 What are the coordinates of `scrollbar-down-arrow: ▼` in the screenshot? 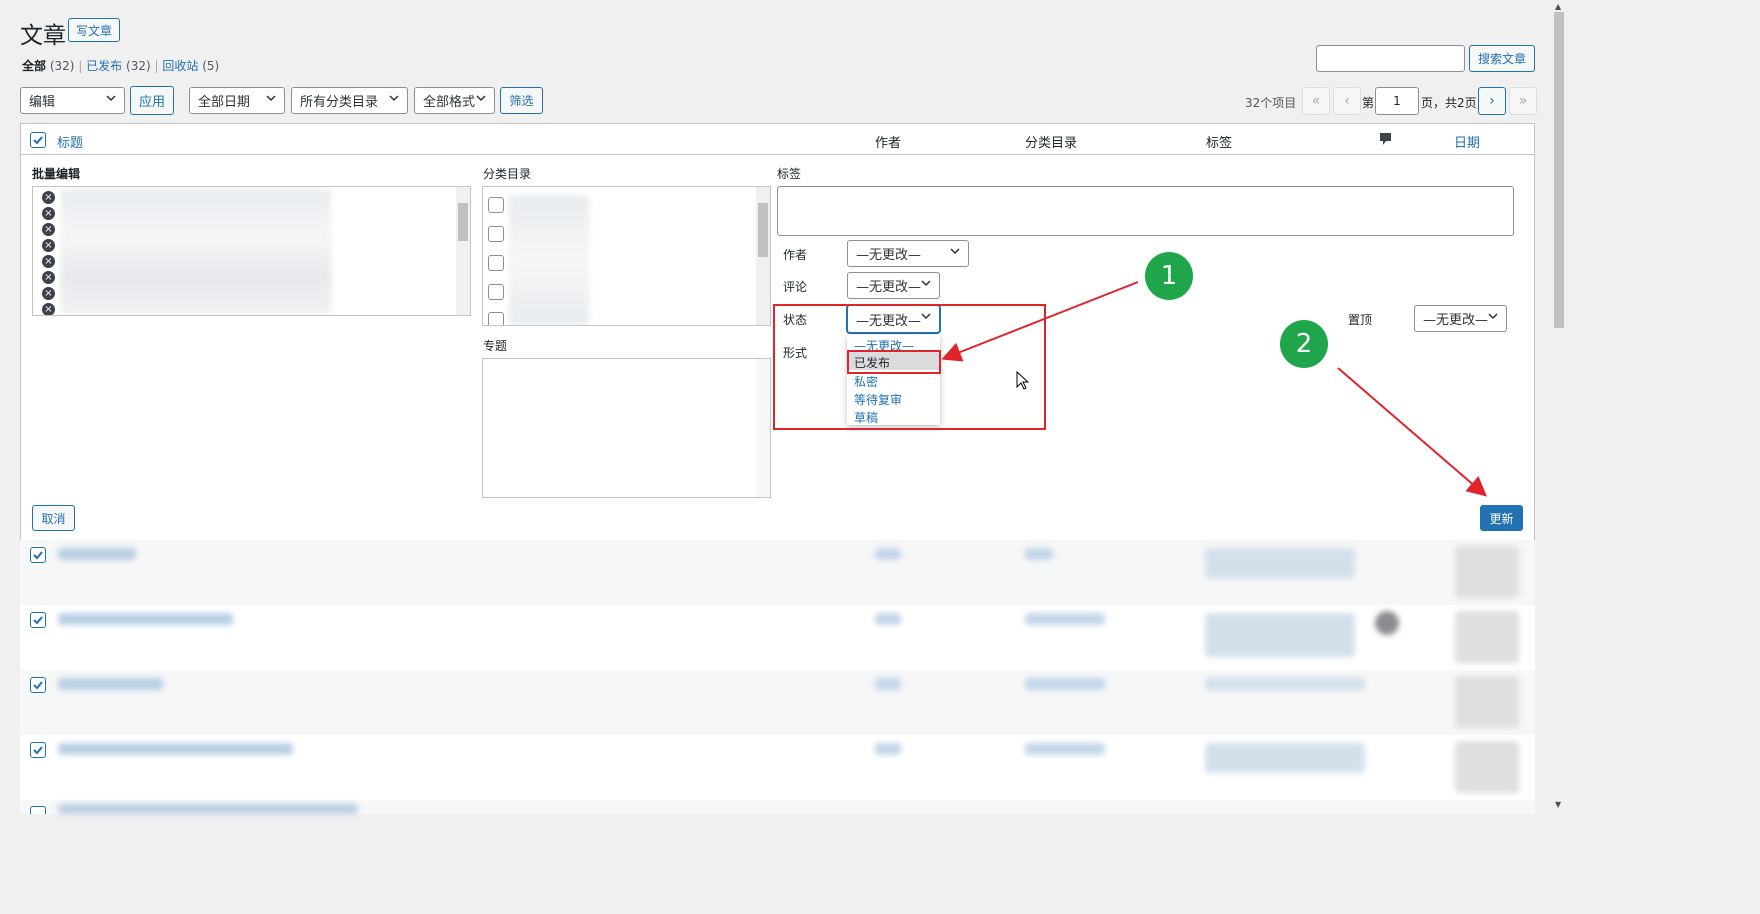 It's located at (1558, 804).